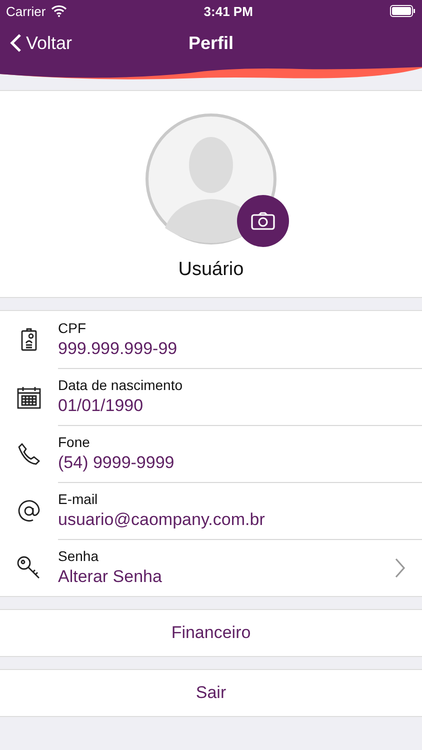  Describe the element at coordinates (400, 567) in the screenshot. I see `chevron-right-icon` at that location.